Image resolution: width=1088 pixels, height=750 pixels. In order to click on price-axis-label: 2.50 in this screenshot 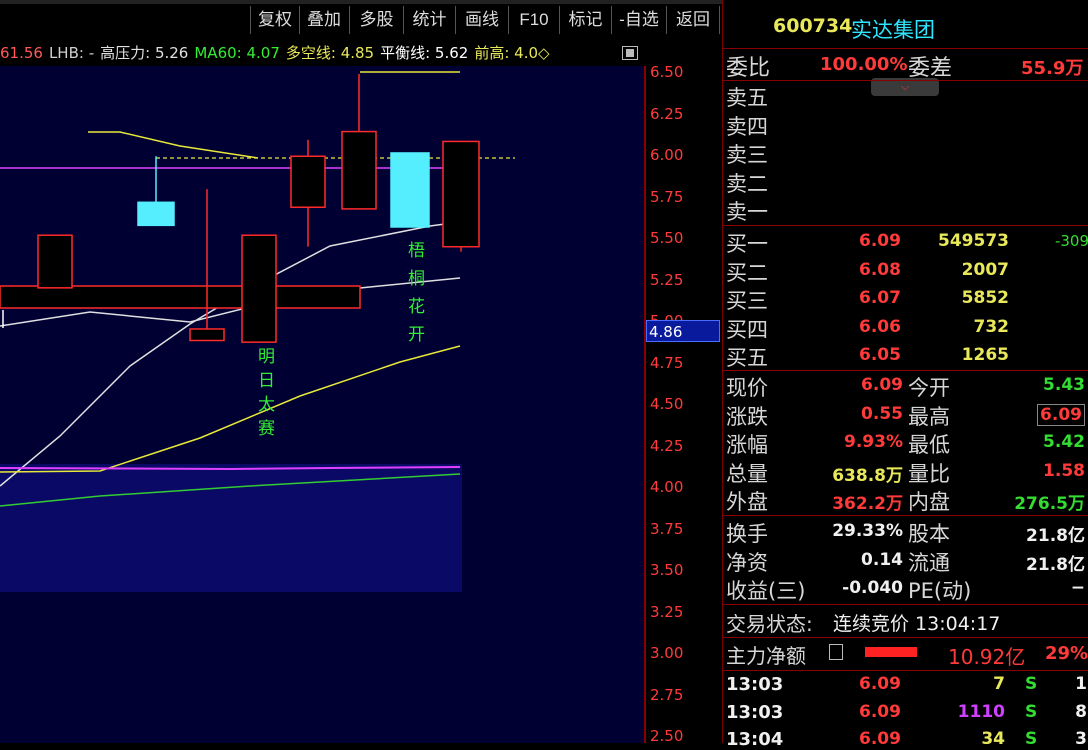, I will do `click(667, 736)`.